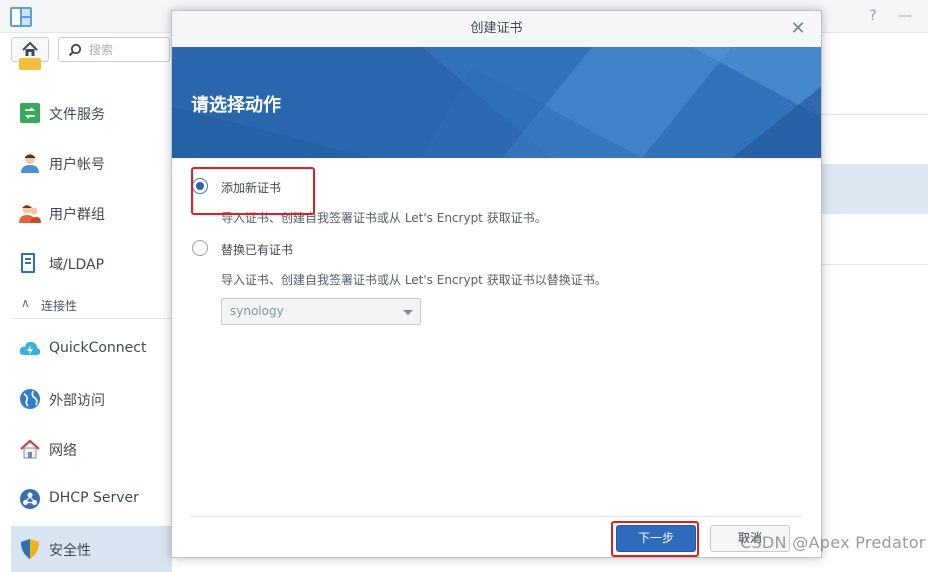 This screenshot has width=928, height=572. I want to click on shield-icon, so click(30, 549).